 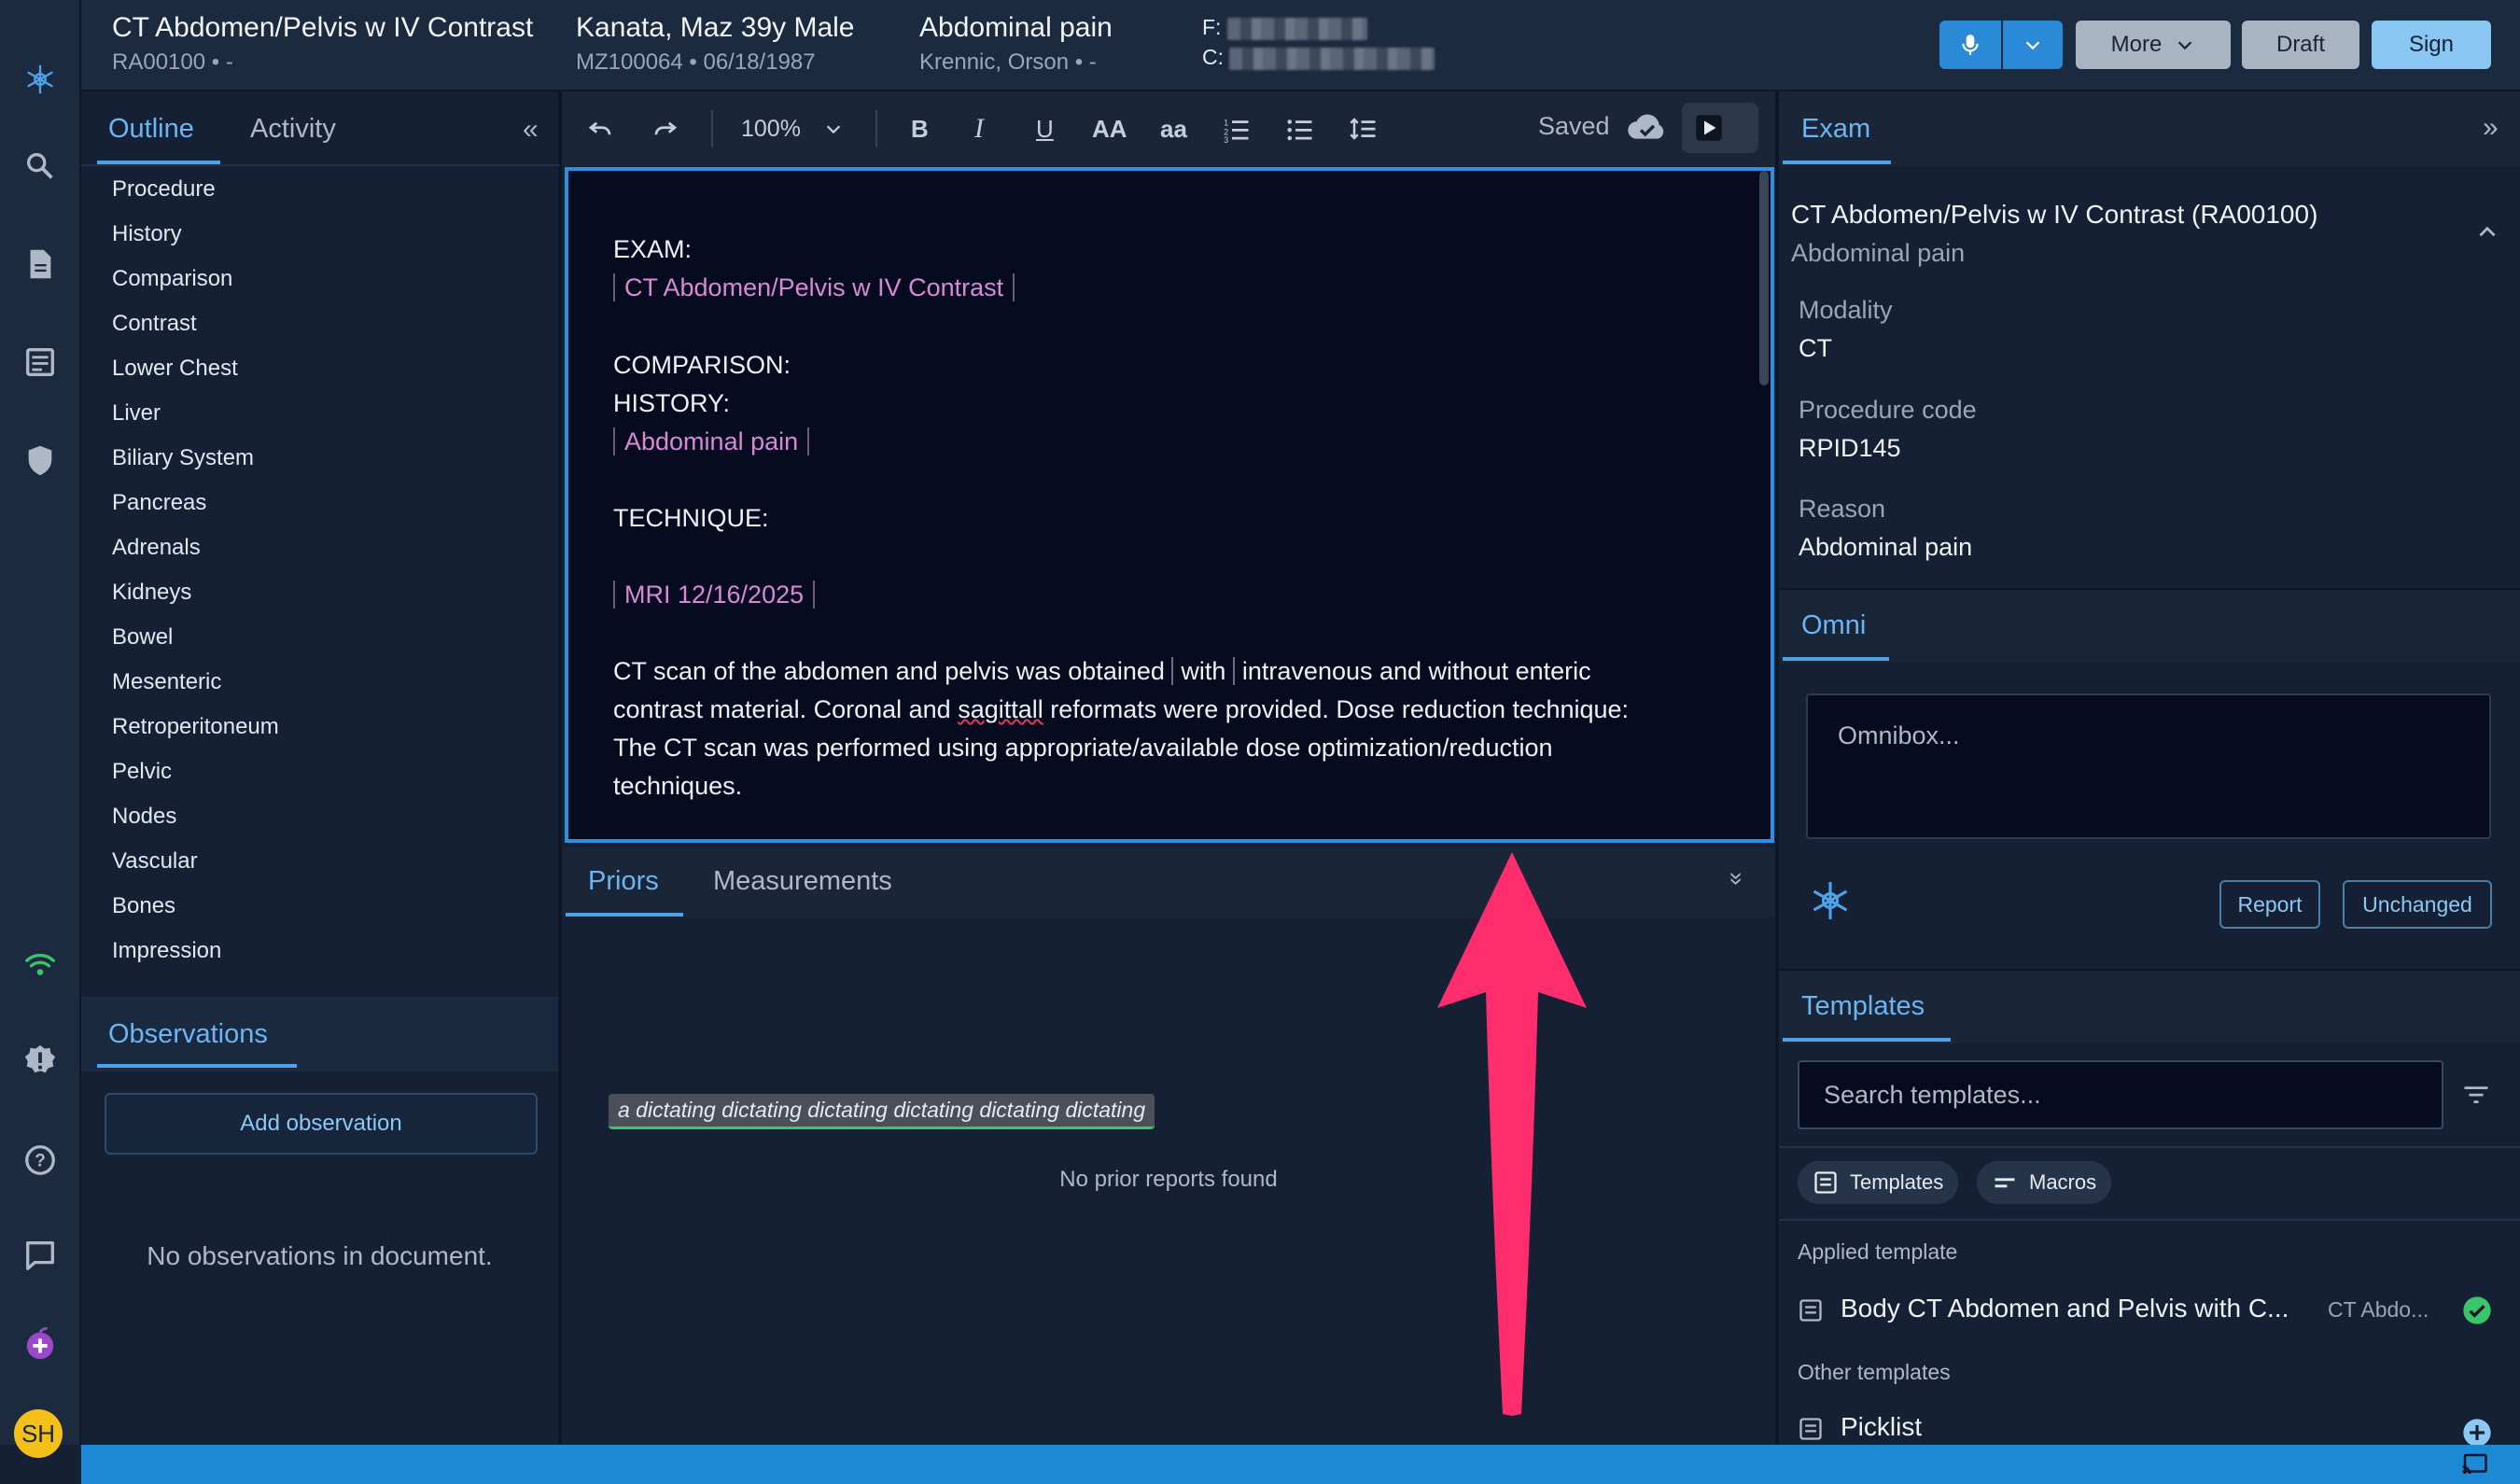 I want to click on exam-panel-subtitle: Abdominal pain, so click(x=1878, y=253).